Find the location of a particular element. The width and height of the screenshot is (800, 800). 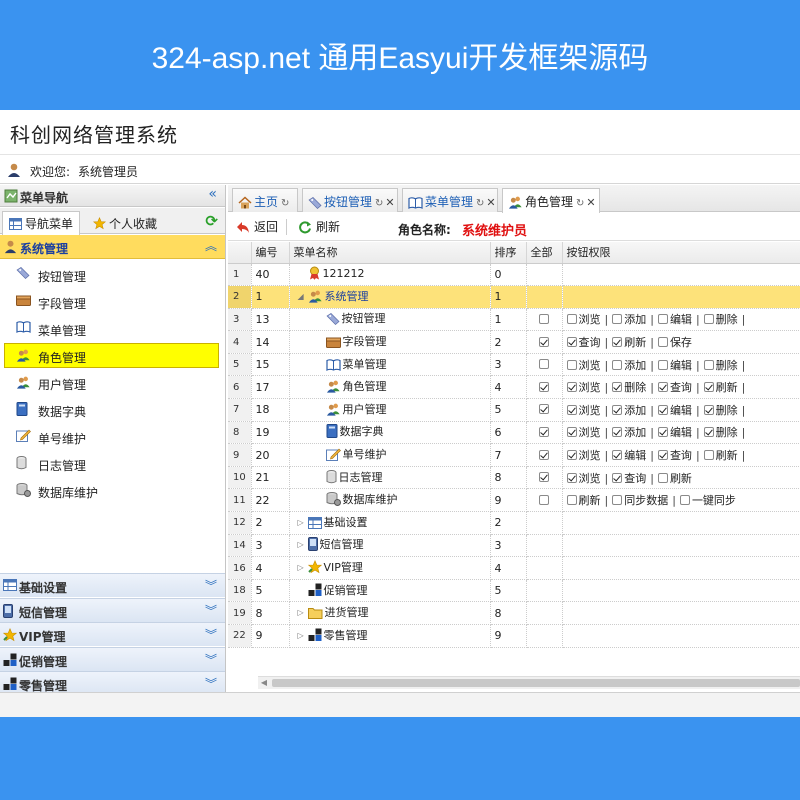

nav-item: 用户管理 is located at coordinates (112, 382).